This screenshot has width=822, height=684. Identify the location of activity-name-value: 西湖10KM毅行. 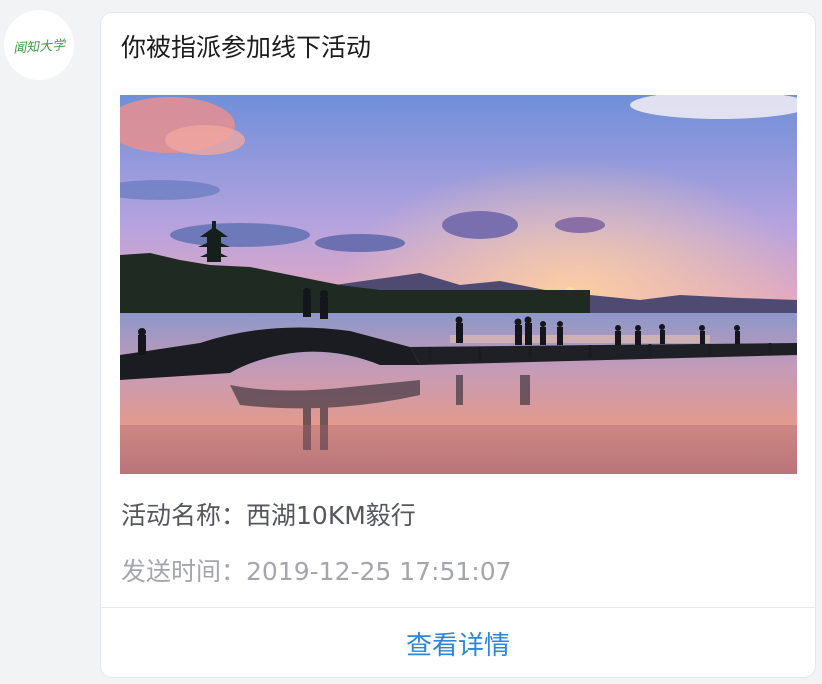
(331, 515).